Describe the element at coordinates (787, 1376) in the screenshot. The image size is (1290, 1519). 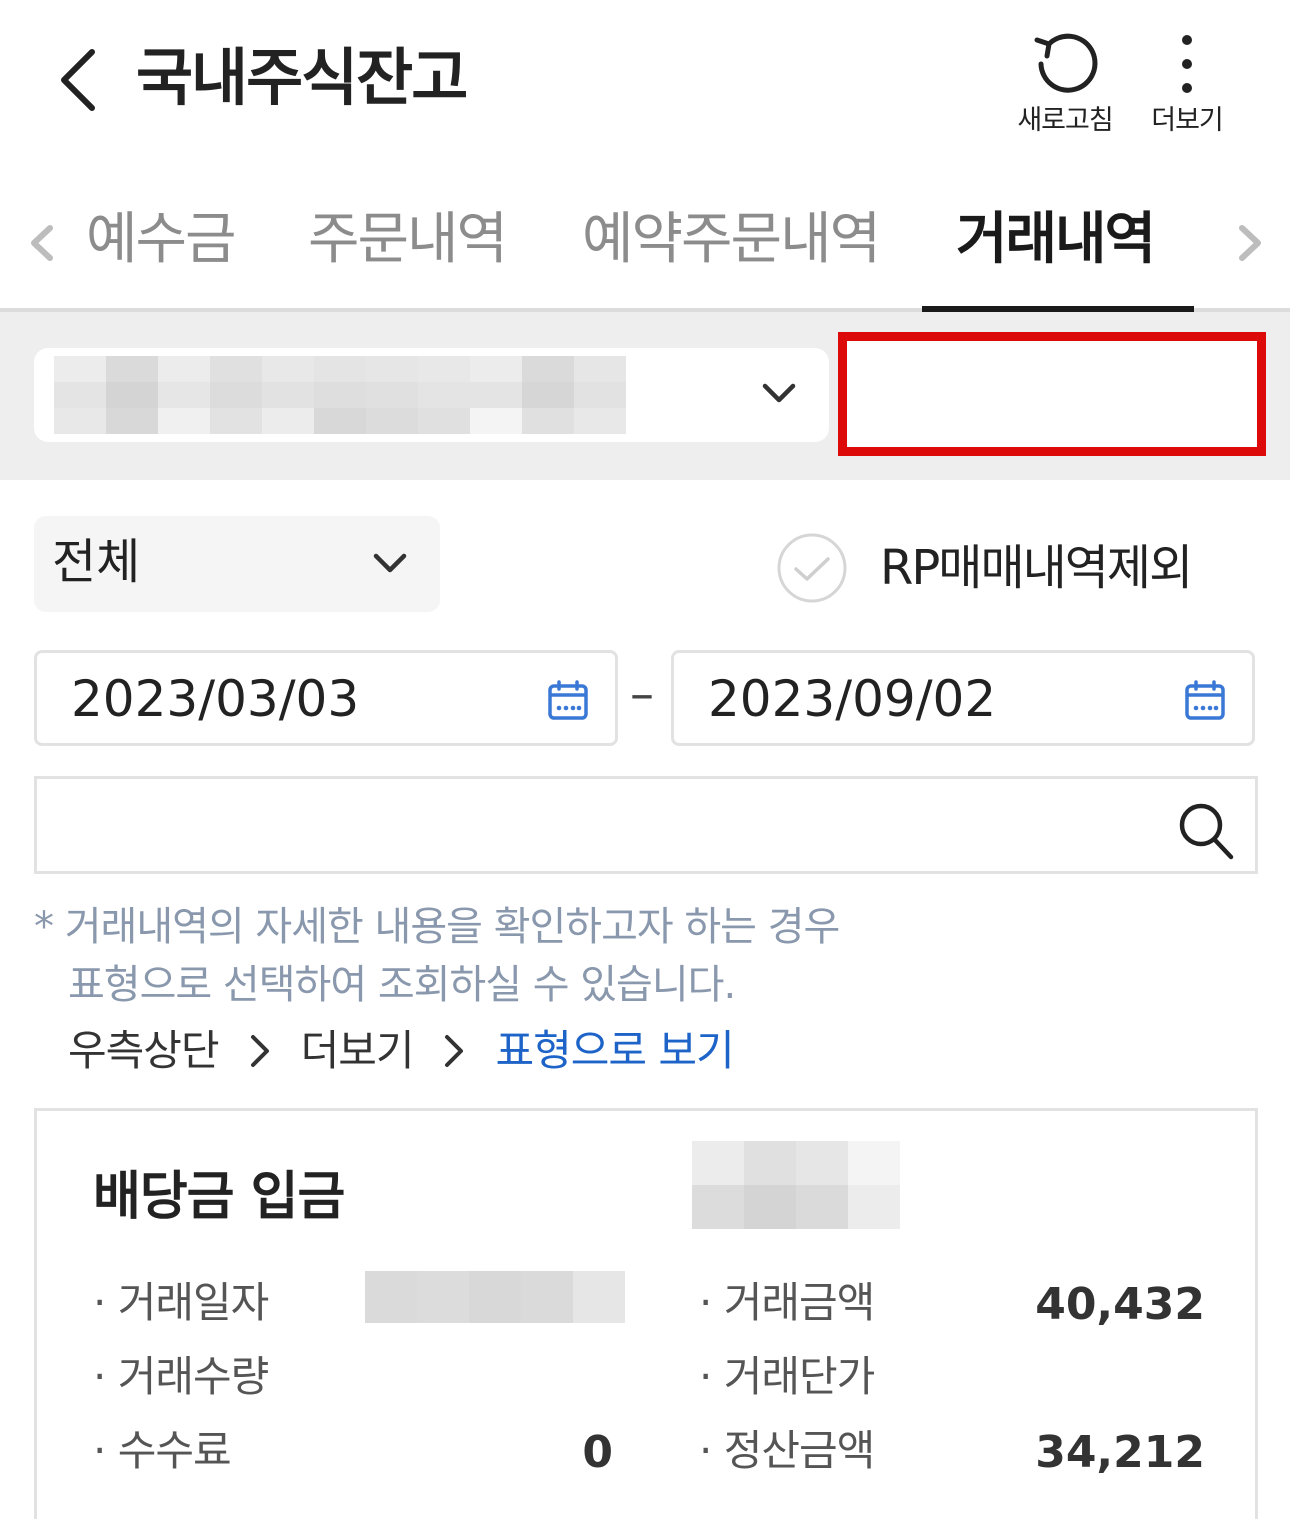
I see `unit-price-label: · 거래단가` at that location.